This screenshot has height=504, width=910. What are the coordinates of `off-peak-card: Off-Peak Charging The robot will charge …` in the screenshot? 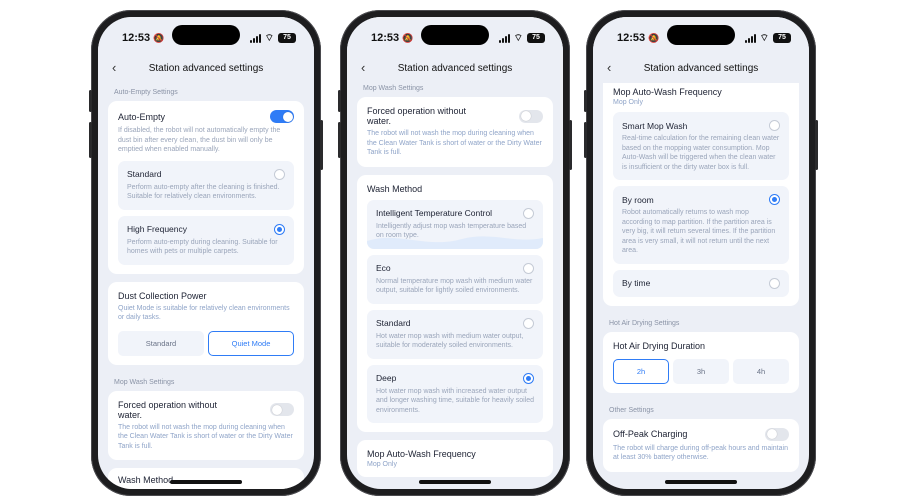 It's located at (701, 445).